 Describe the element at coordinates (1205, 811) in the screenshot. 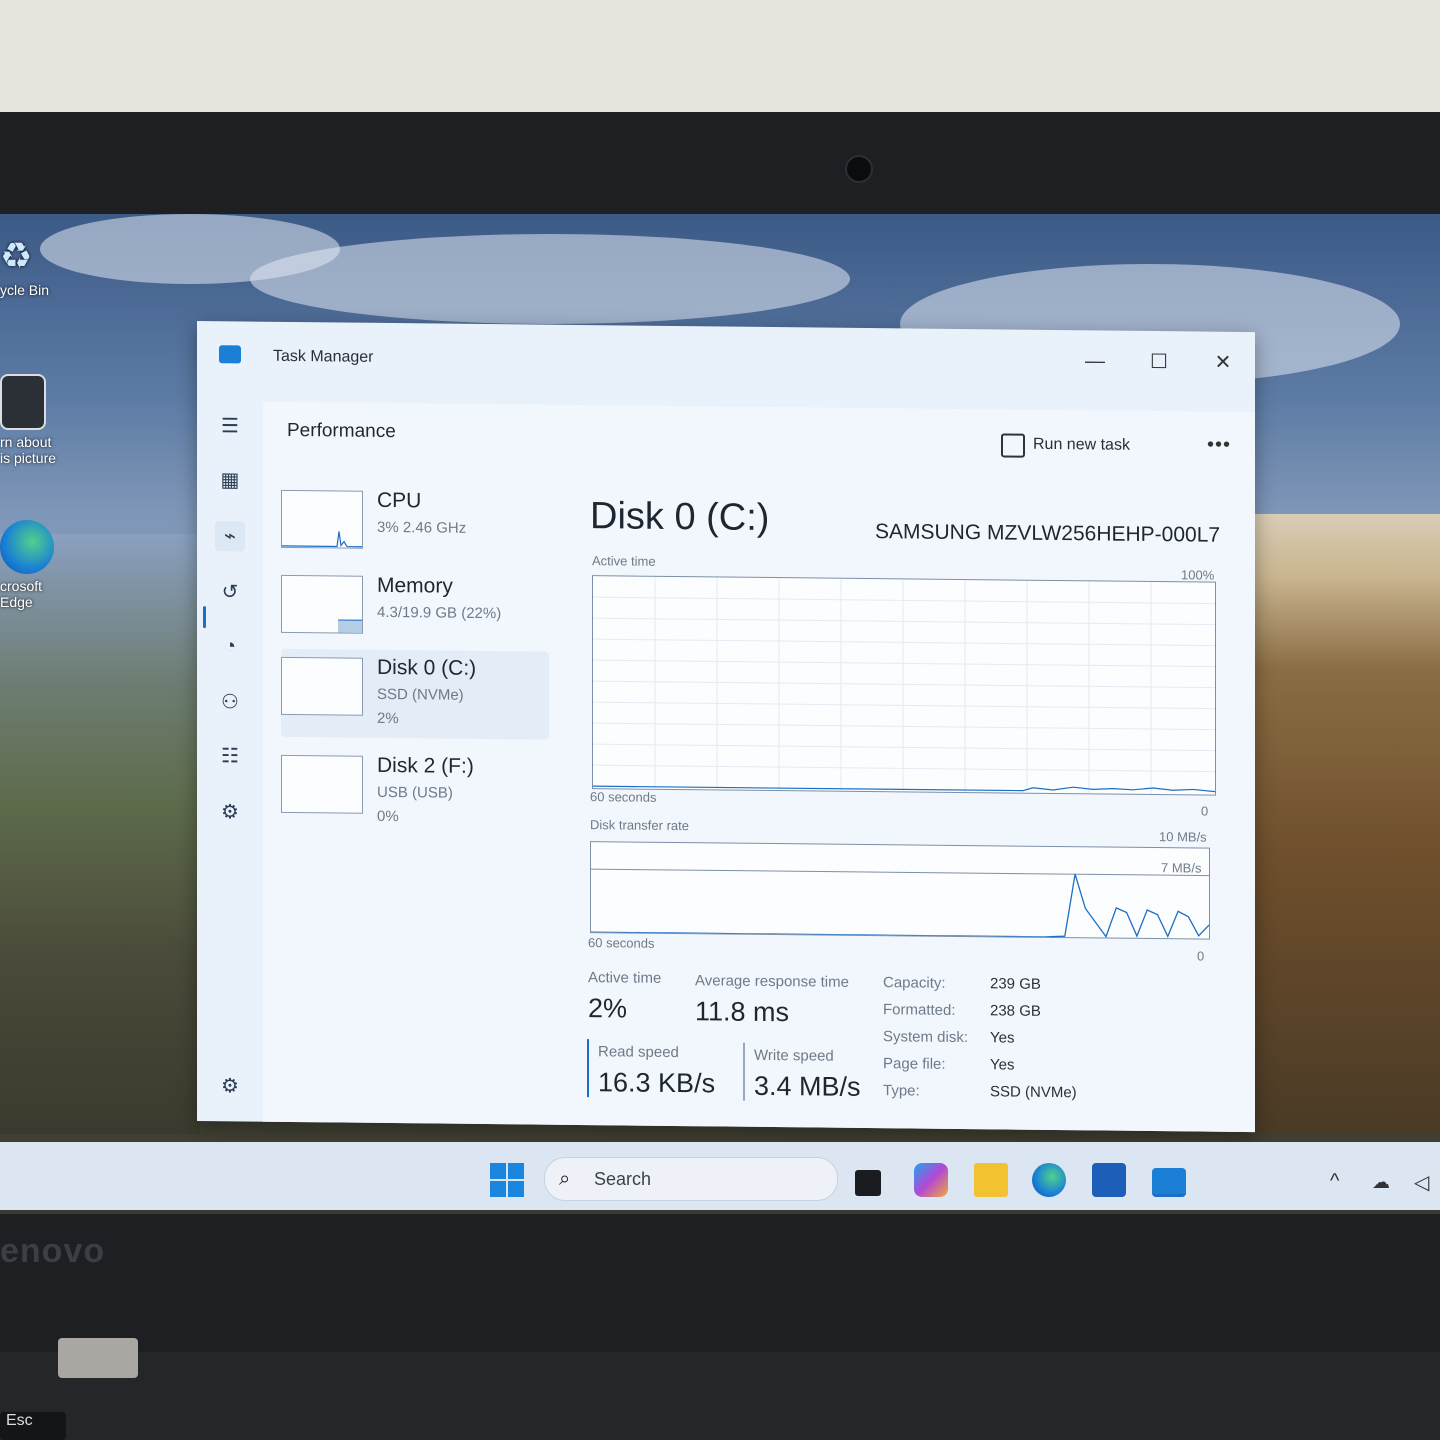

I see `active-time-graph-min: 0` at that location.